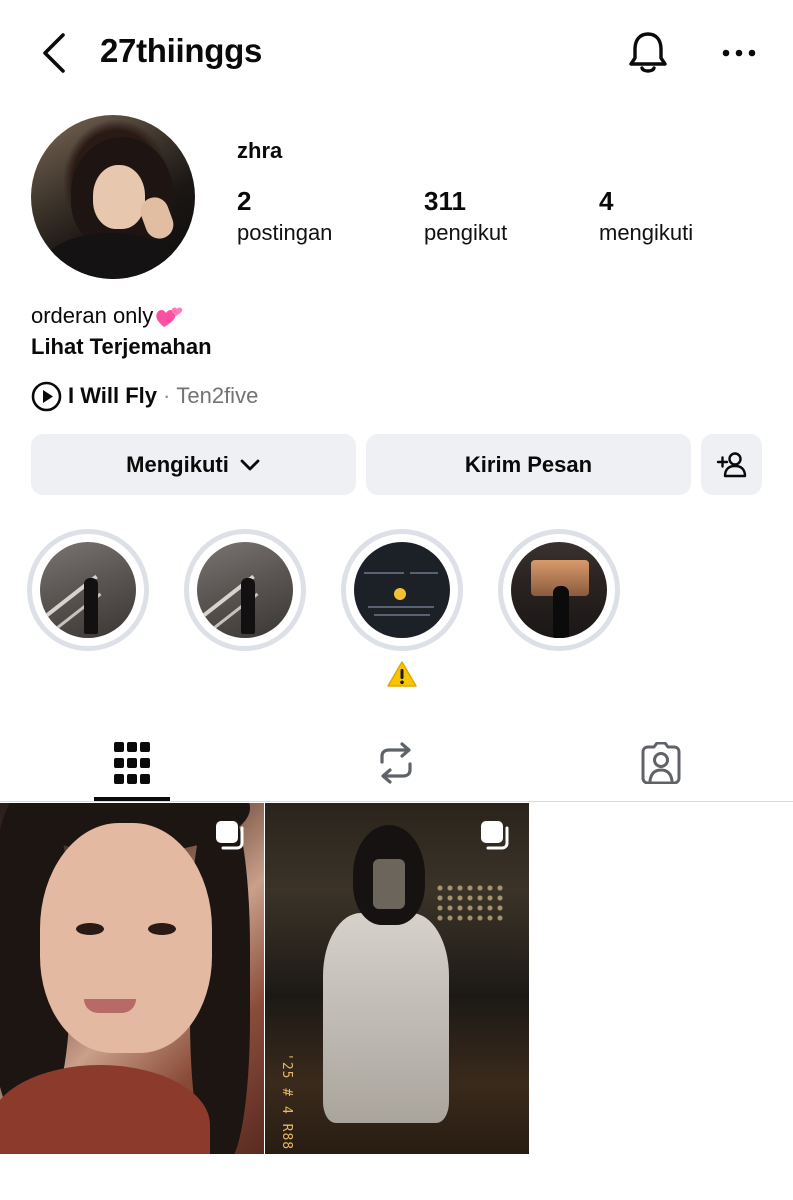 The image size is (793, 1200). I want to click on bio-text: orderan only, so click(92, 315).